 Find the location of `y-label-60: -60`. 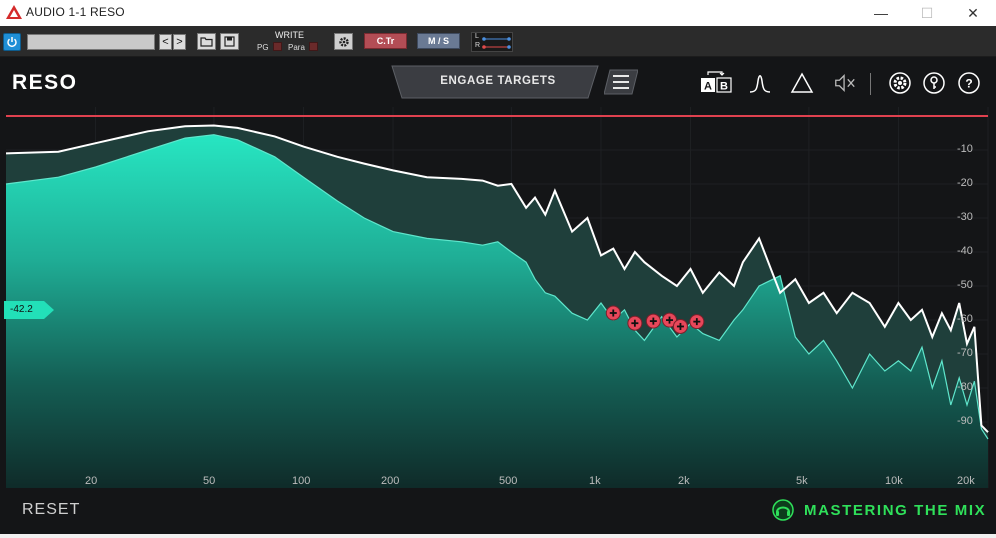

y-label-60: -60 is located at coordinates (965, 319).